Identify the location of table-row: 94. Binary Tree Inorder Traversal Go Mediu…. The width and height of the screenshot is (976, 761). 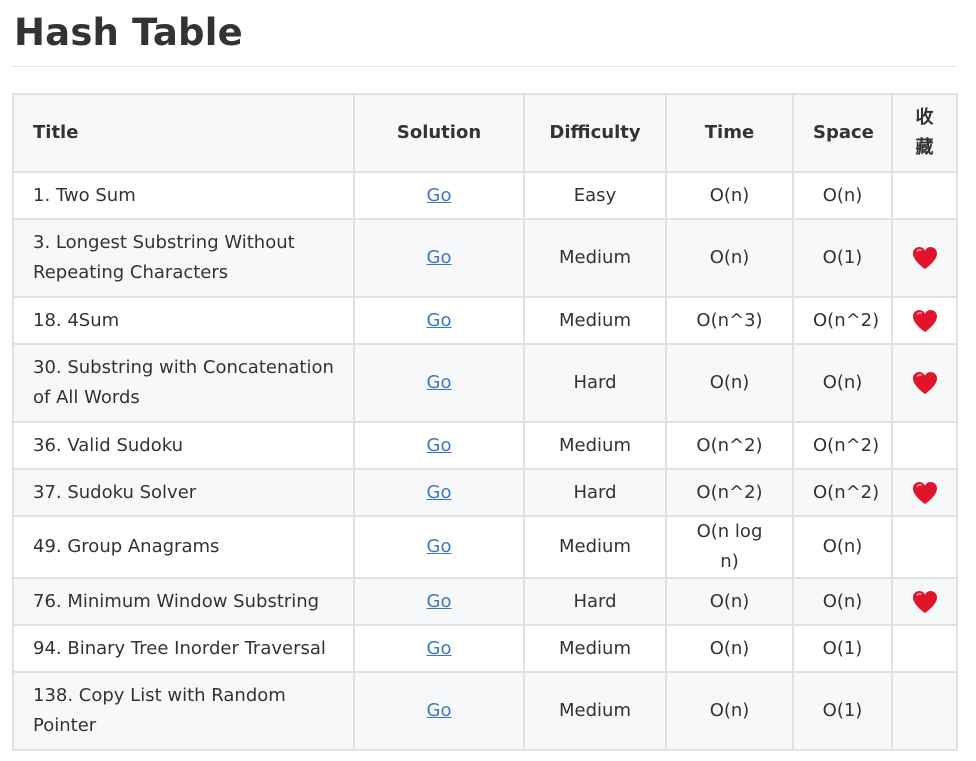
(485, 648).